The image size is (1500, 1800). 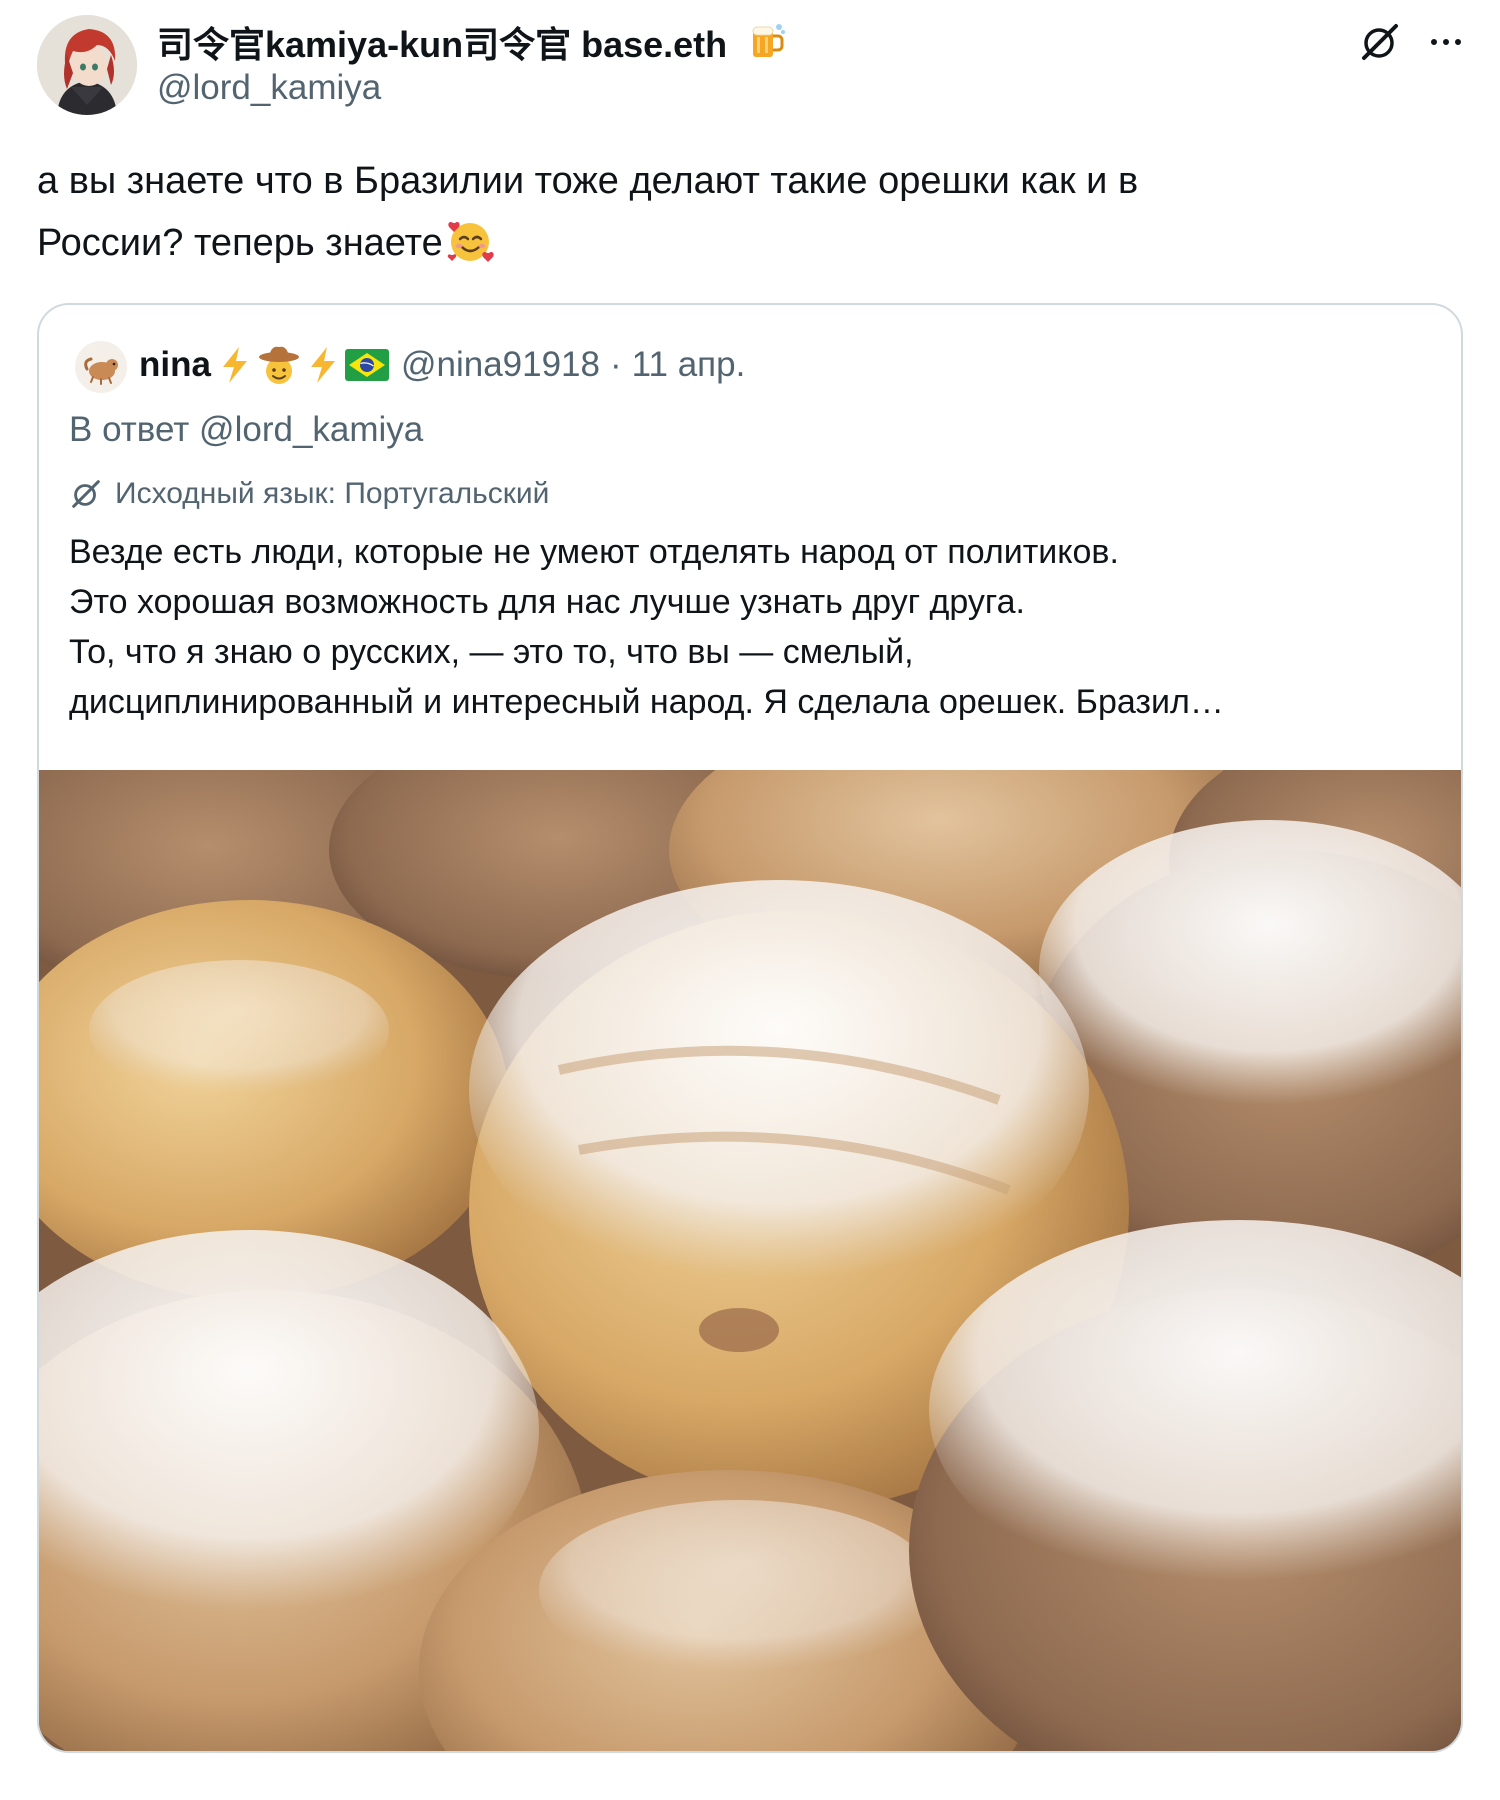 What do you see at coordinates (332, 493) in the screenshot?
I see `quoted-translation-label: Исходный язык: Португальский` at bounding box center [332, 493].